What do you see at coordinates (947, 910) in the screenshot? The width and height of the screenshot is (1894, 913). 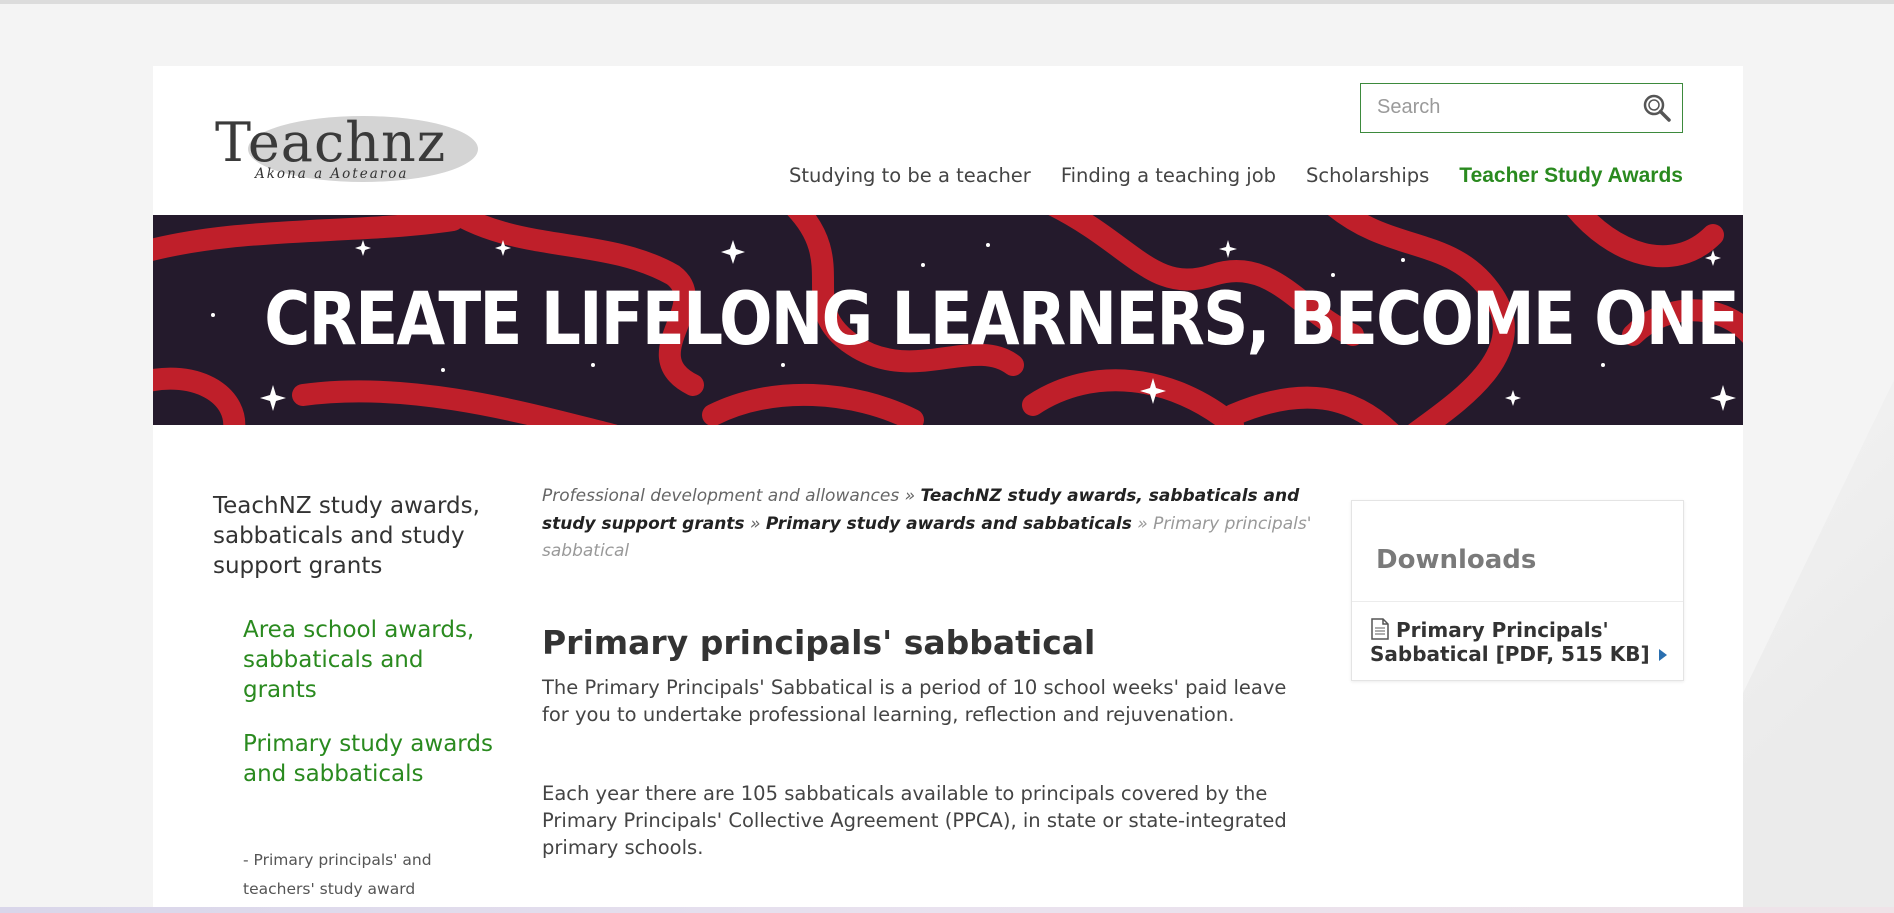 I see `window-bottom-strip` at bounding box center [947, 910].